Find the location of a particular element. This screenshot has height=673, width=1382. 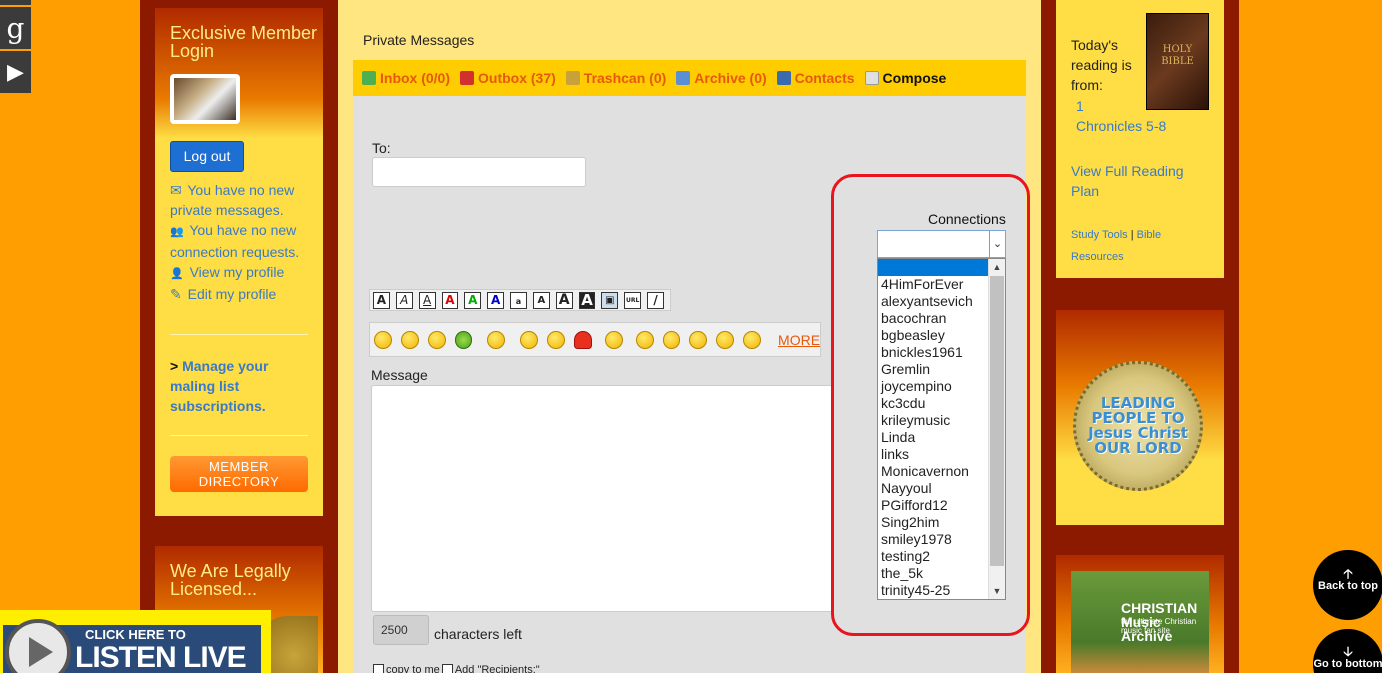

connections-scrollbar: ▲ ▼ is located at coordinates (996, 429).